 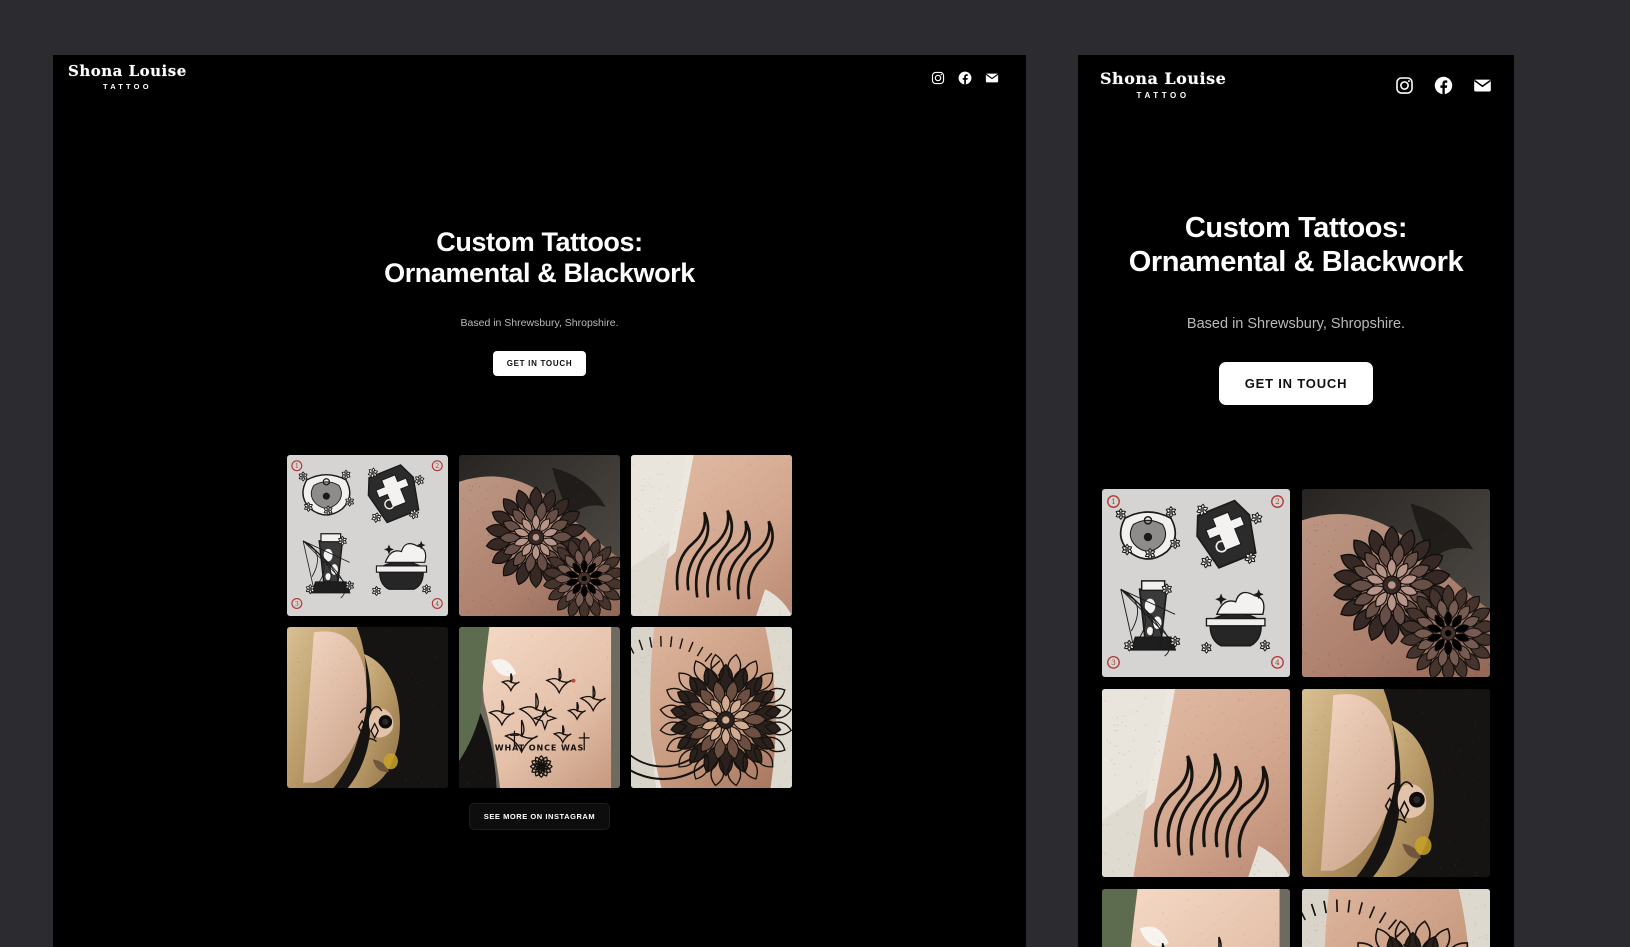 I want to click on hero-subtitle: Based in Shrewsbury, Shropshire., so click(x=539, y=322).